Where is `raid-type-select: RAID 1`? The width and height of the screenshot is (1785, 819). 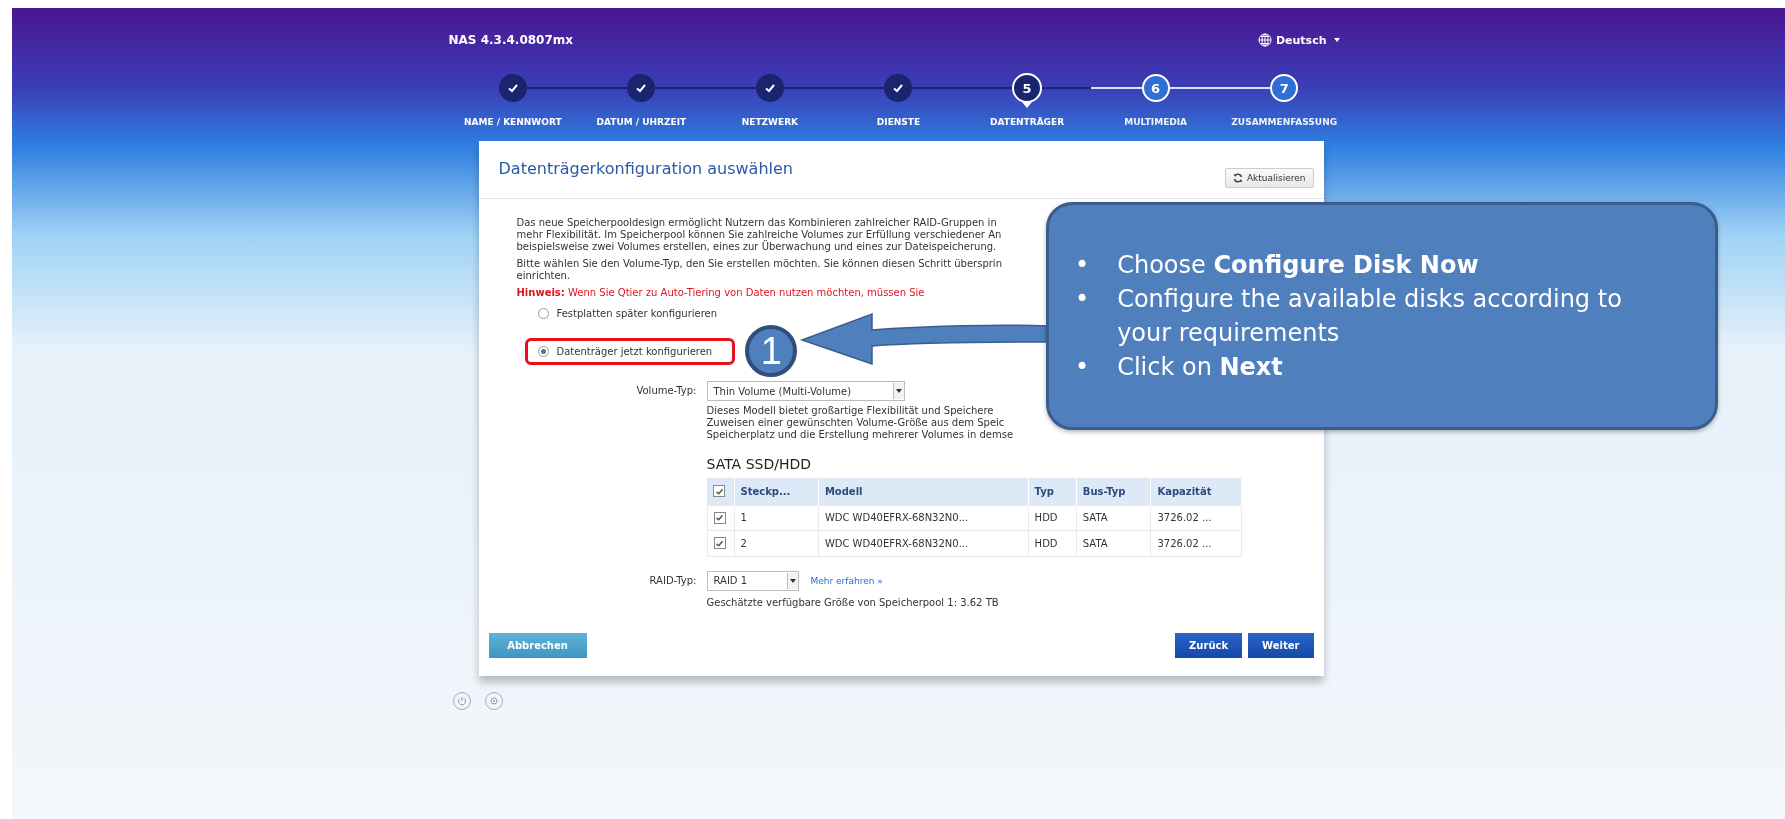
raid-type-select: RAID 1 is located at coordinates (752, 580).